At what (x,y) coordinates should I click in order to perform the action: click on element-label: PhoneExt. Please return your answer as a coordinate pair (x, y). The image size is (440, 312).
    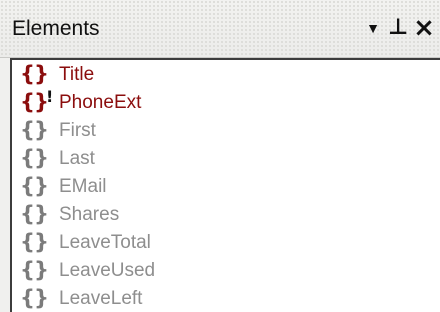
    Looking at the image, I should click on (100, 102).